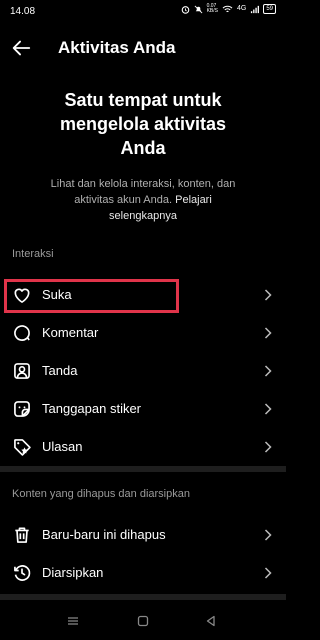  What do you see at coordinates (33, 254) in the screenshot?
I see `section-label-interactions: Interaksi` at bounding box center [33, 254].